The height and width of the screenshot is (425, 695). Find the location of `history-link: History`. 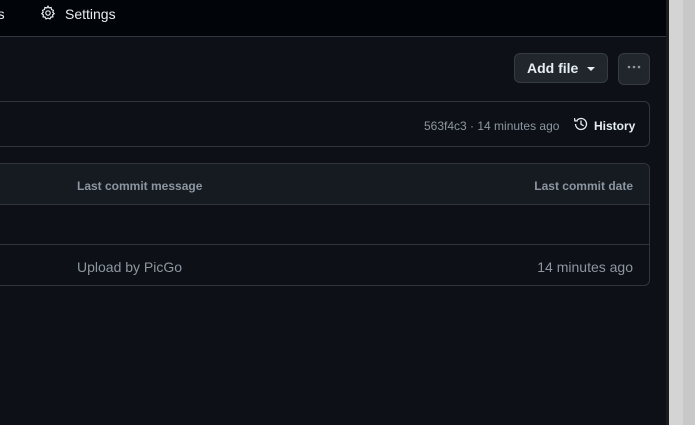

history-link: History is located at coordinates (604, 125).